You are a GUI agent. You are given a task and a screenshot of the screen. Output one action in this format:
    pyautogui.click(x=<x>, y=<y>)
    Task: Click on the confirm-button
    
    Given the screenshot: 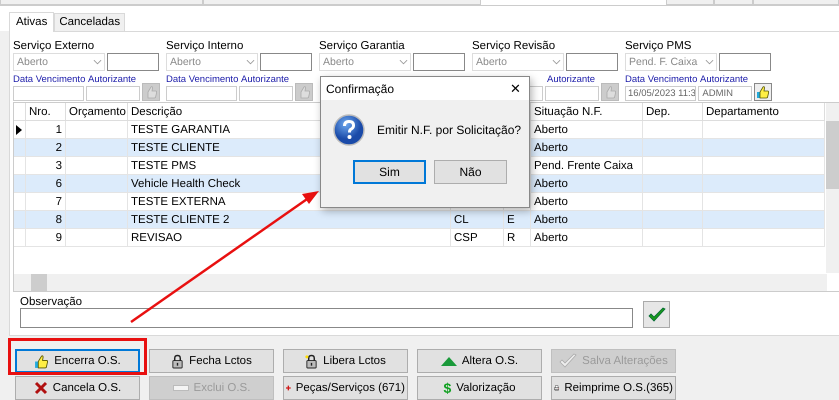 What is the action you would take?
    pyautogui.click(x=656, y=314)
    